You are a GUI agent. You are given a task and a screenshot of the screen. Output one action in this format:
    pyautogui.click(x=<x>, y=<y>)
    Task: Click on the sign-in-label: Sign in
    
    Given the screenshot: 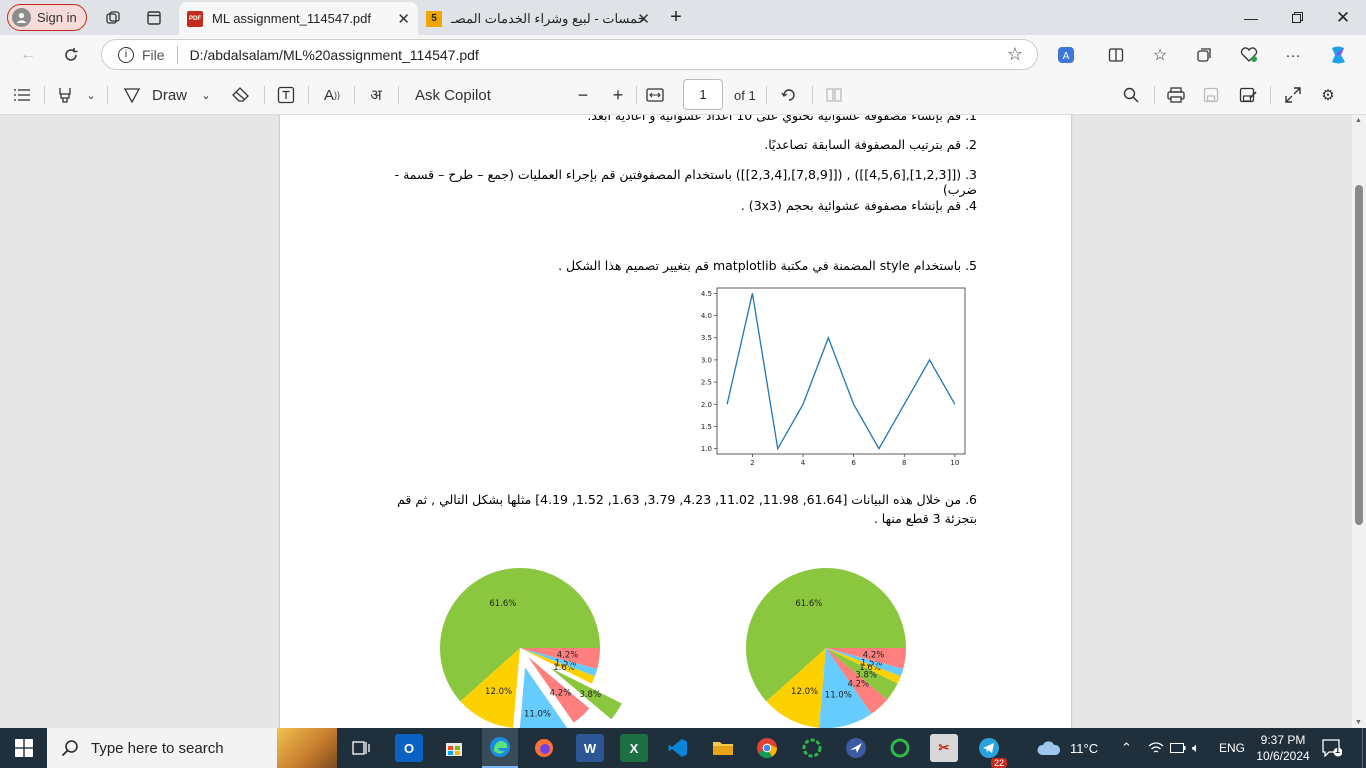 What is the action you would take?
    pyautogui.click(x=57, y=17)
    